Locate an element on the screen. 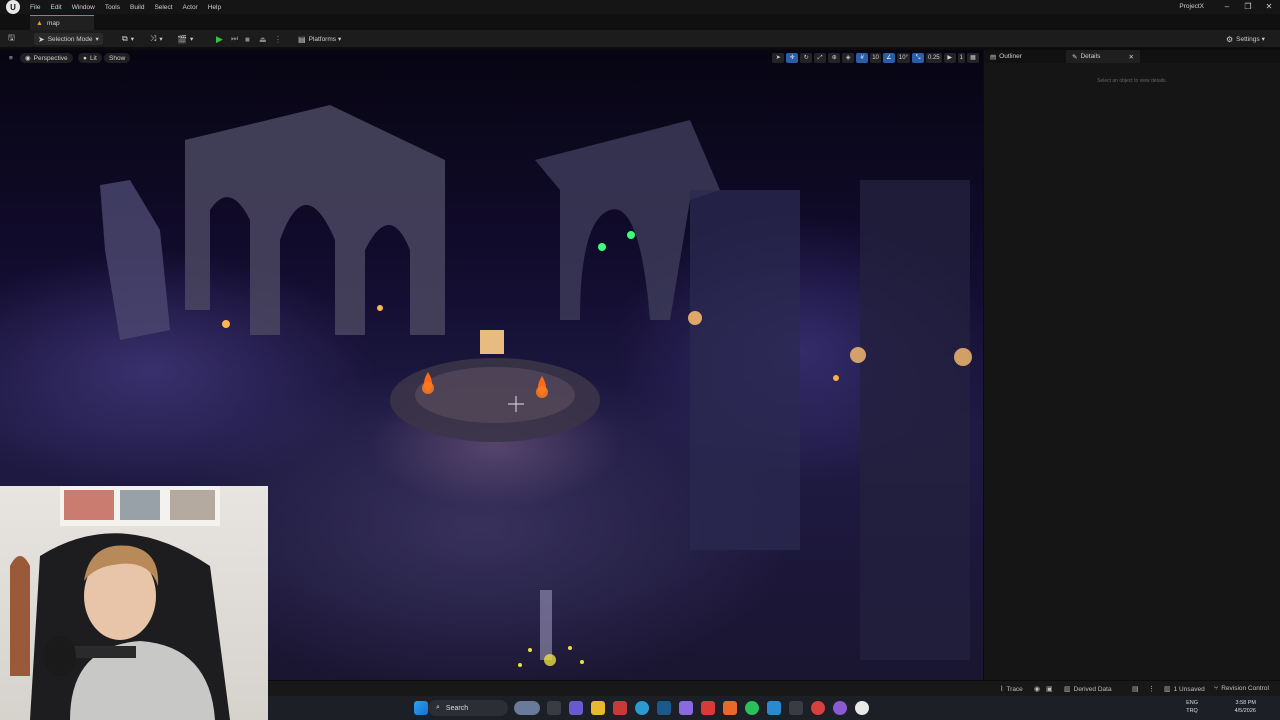 The height and width of the screenshot is (720, 1280). trace-icon: ⌇ is located at coordinates (1002, 689).